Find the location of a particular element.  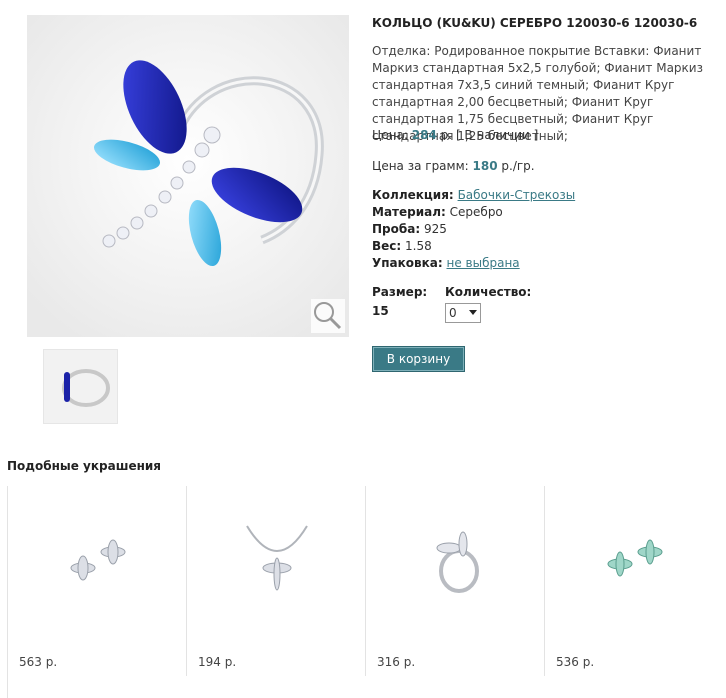

product-title: КОЛЬЦО (KU&KU) СЕРЕБРО 120030-6 120030-6 is located at coordinates (535, 23).